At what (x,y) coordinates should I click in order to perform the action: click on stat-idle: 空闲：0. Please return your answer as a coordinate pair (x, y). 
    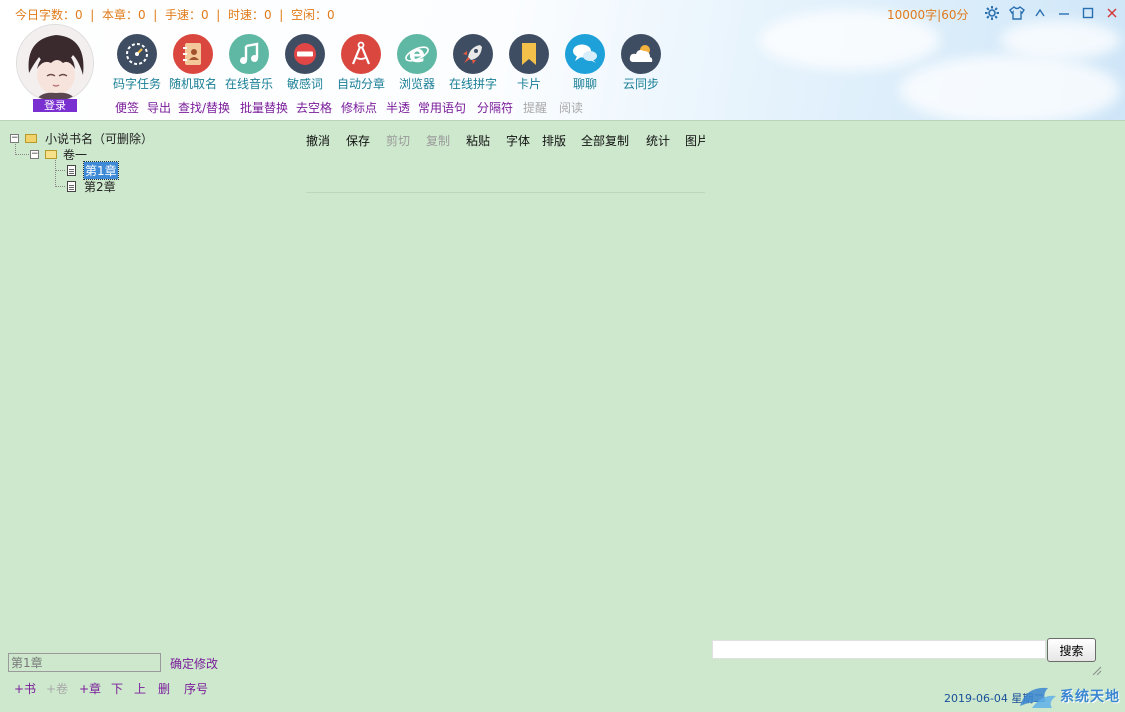
    Looking at the image, I should click on (313, 15).